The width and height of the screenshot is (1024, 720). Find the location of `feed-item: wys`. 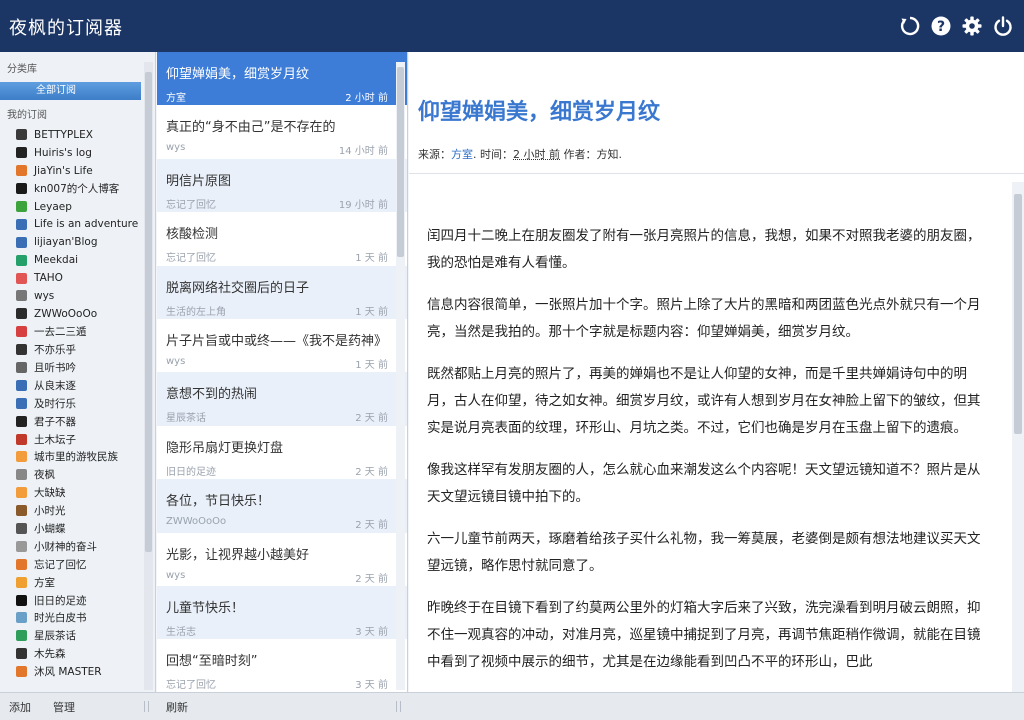

feed-item: wys is located at coordinates (85, 296).